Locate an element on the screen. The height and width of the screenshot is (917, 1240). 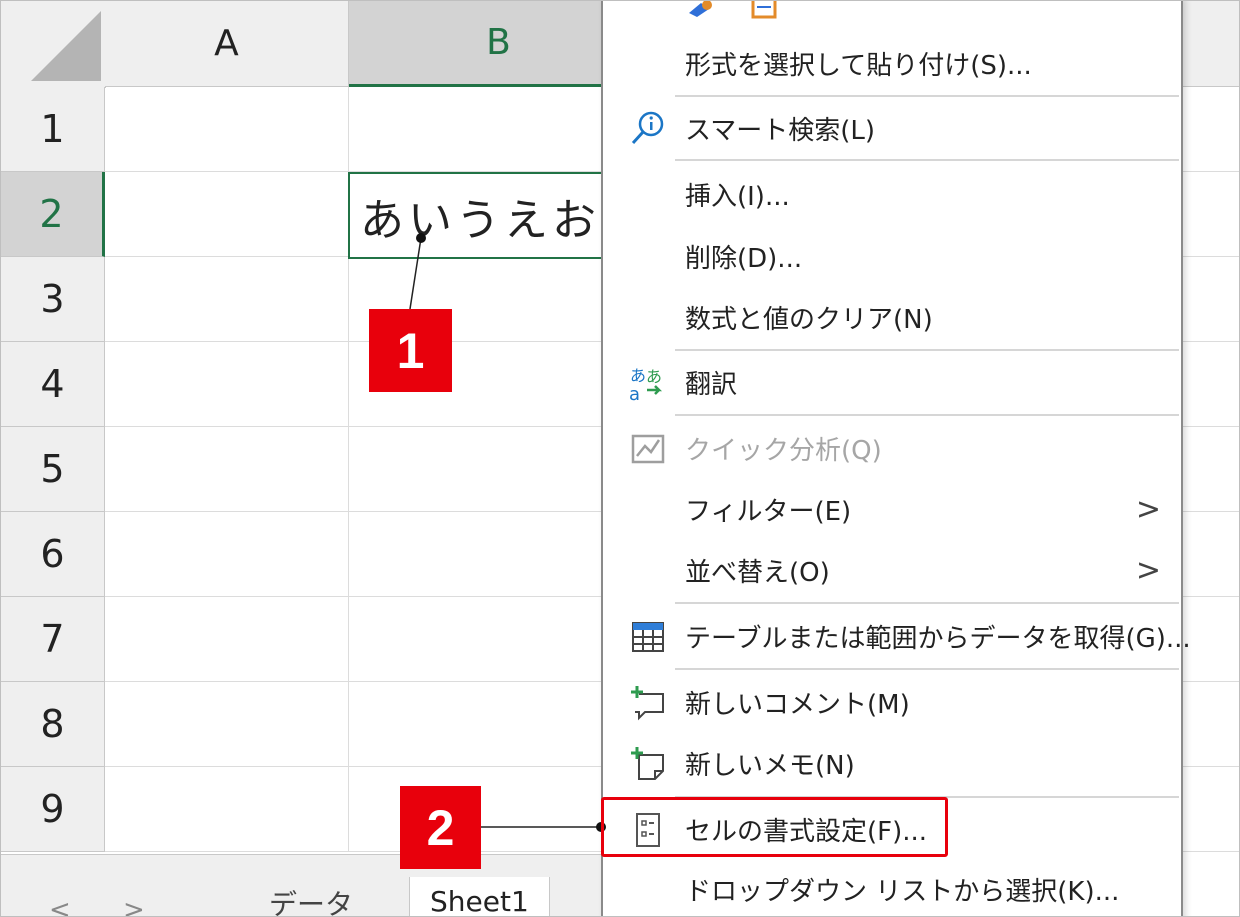
menu-item-clear-contents: 数式と値のクリア(N) is located at coordinates (892, 317).